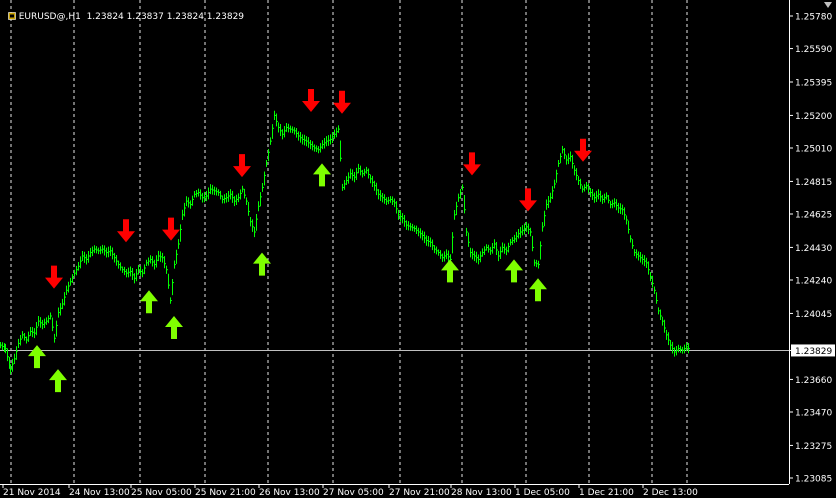  What do you see at coordinates (353, 493) in the screenshot?
I see `time-tick-label: 27 Nov 05:00` at bounding box center [353, 493].